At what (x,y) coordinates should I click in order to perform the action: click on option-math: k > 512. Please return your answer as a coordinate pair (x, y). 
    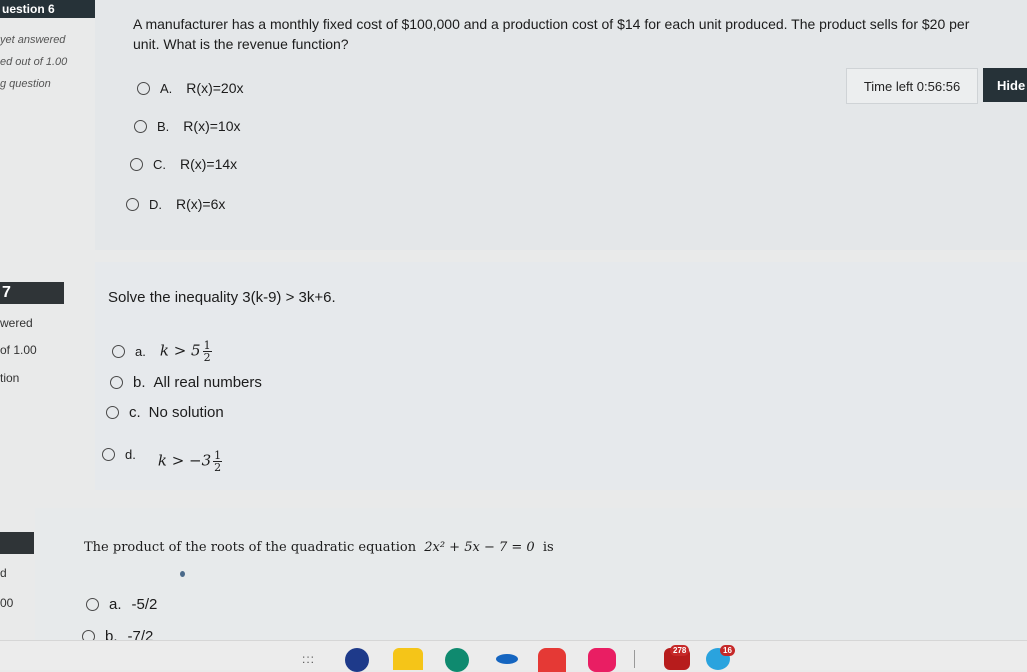
    Looking at the image, I should click on (186, 351).